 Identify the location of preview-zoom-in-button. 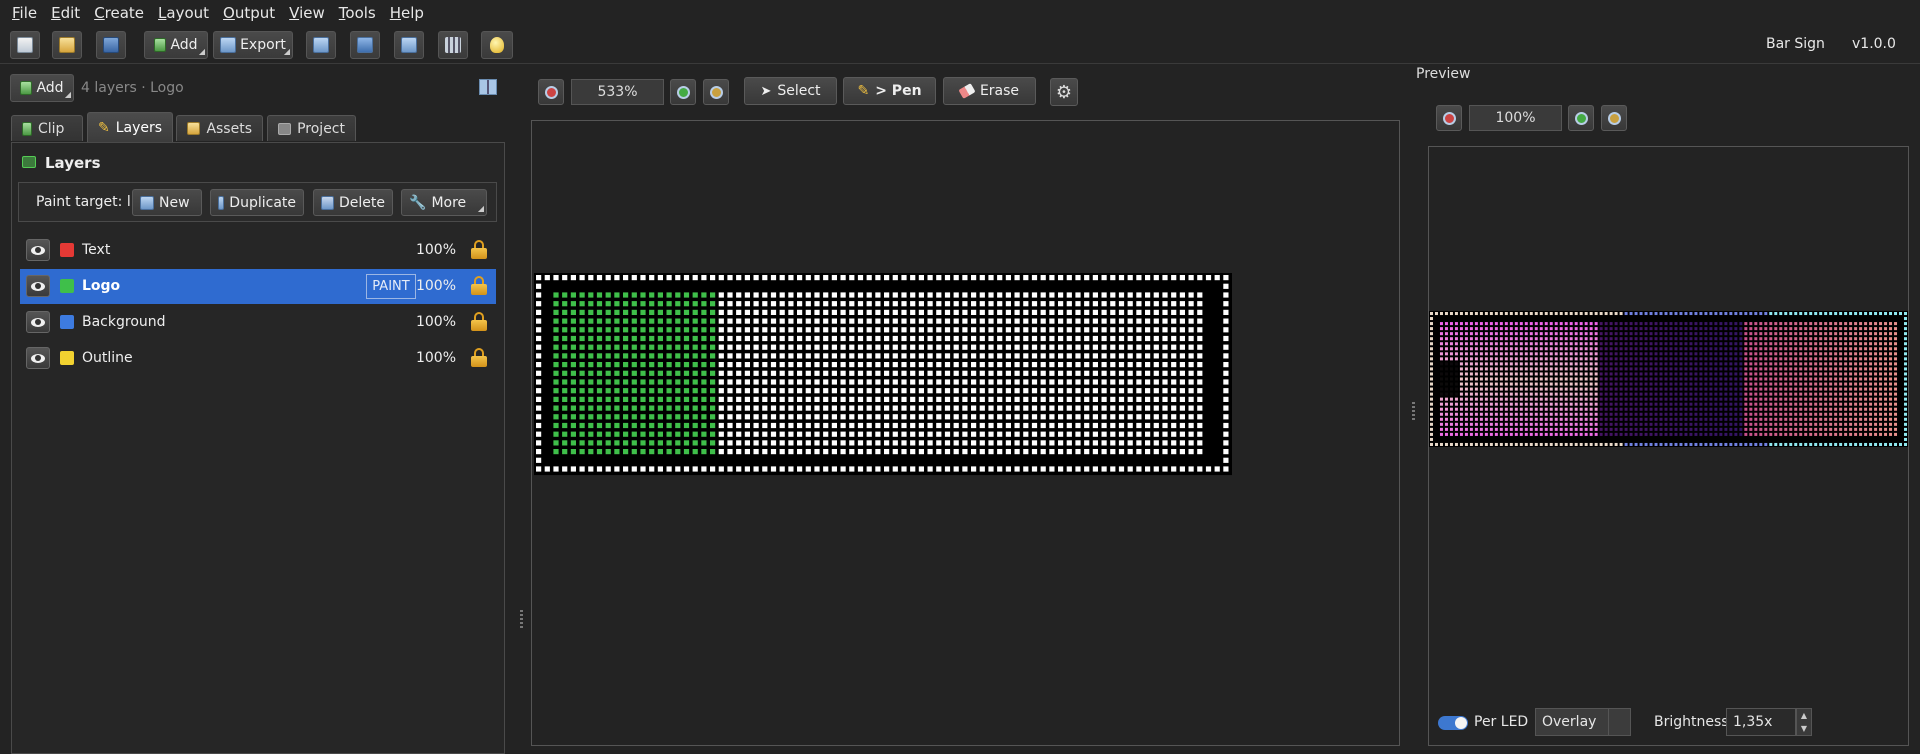
(1581, 118).